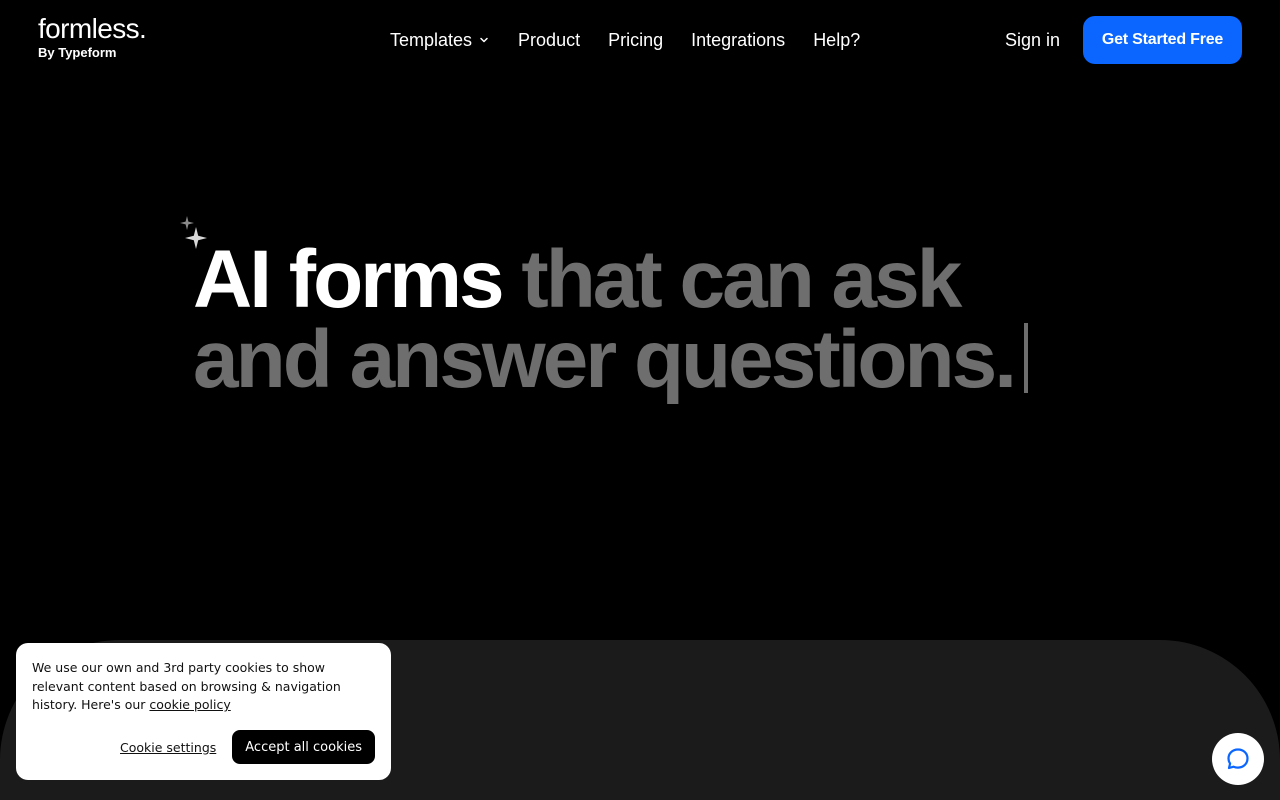 Image resolution: width=1280 pixels, height=800 pixels. What do you see at coordinates (77, 52) in the screenshot?
I see `brand-byline: By Typeform` at bounding box center [77, 52].